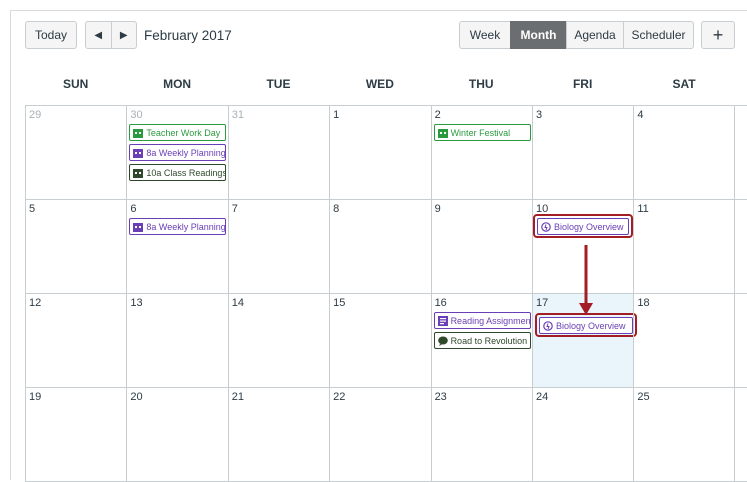 Image resolution: width=747 pixels, height=482 pixels. I want to click on day-cell: 20, so click(176, 434).